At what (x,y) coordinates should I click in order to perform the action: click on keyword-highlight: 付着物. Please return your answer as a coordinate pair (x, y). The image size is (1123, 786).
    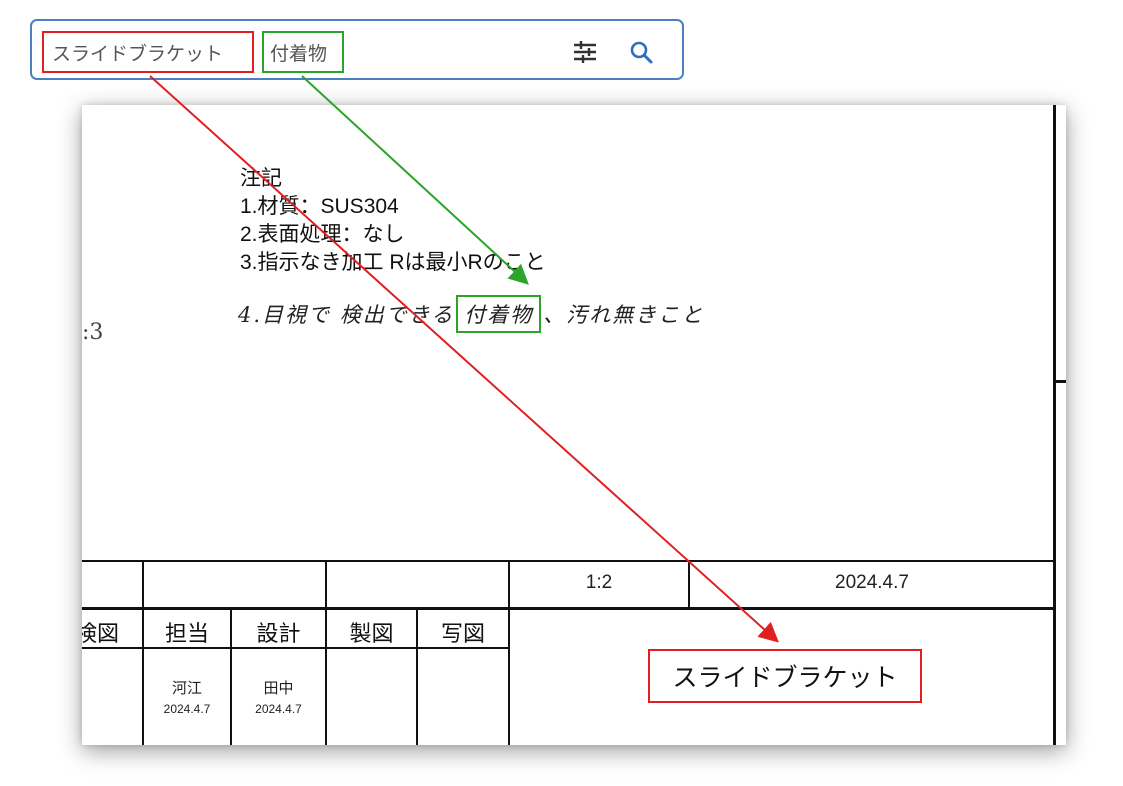
    Looking at the image, I should click on (499, 314).